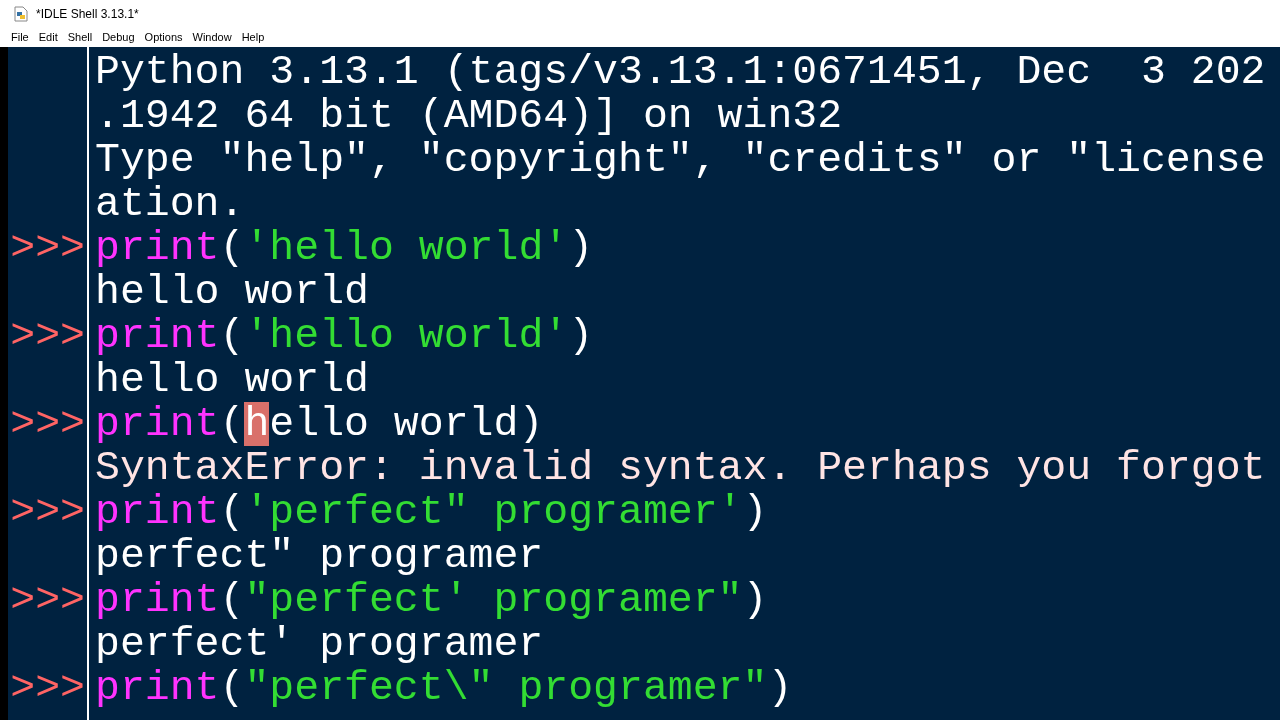 This screenshot has height=720, width=1280. Describe the element at coordinates (493, 600) in the screenshot. I see `string-literal: "perfect' programer"` at that location.